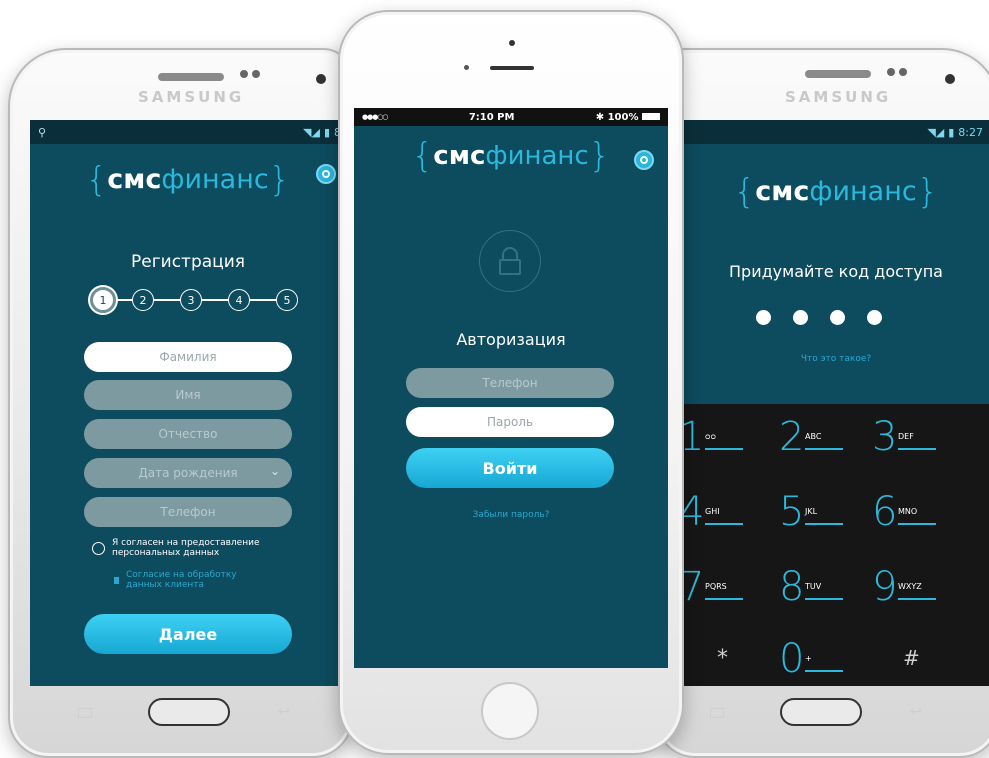 The height and width of the screenshot is (758, 989). Describe the element at coordinates (510, 468) in the screenshot. I see `login-button: Войти` at that location.